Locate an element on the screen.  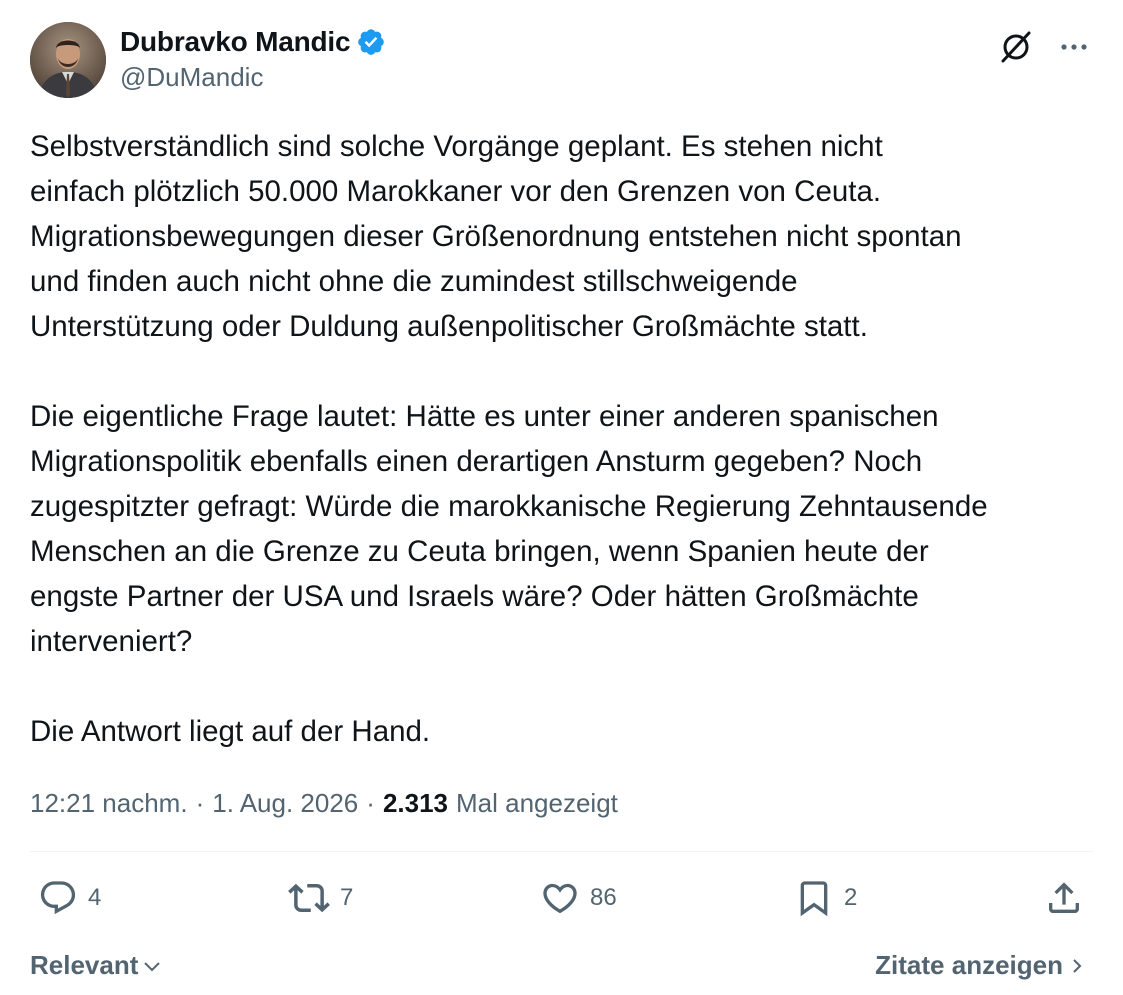
heart-icon is located at coordinates (560, 898).